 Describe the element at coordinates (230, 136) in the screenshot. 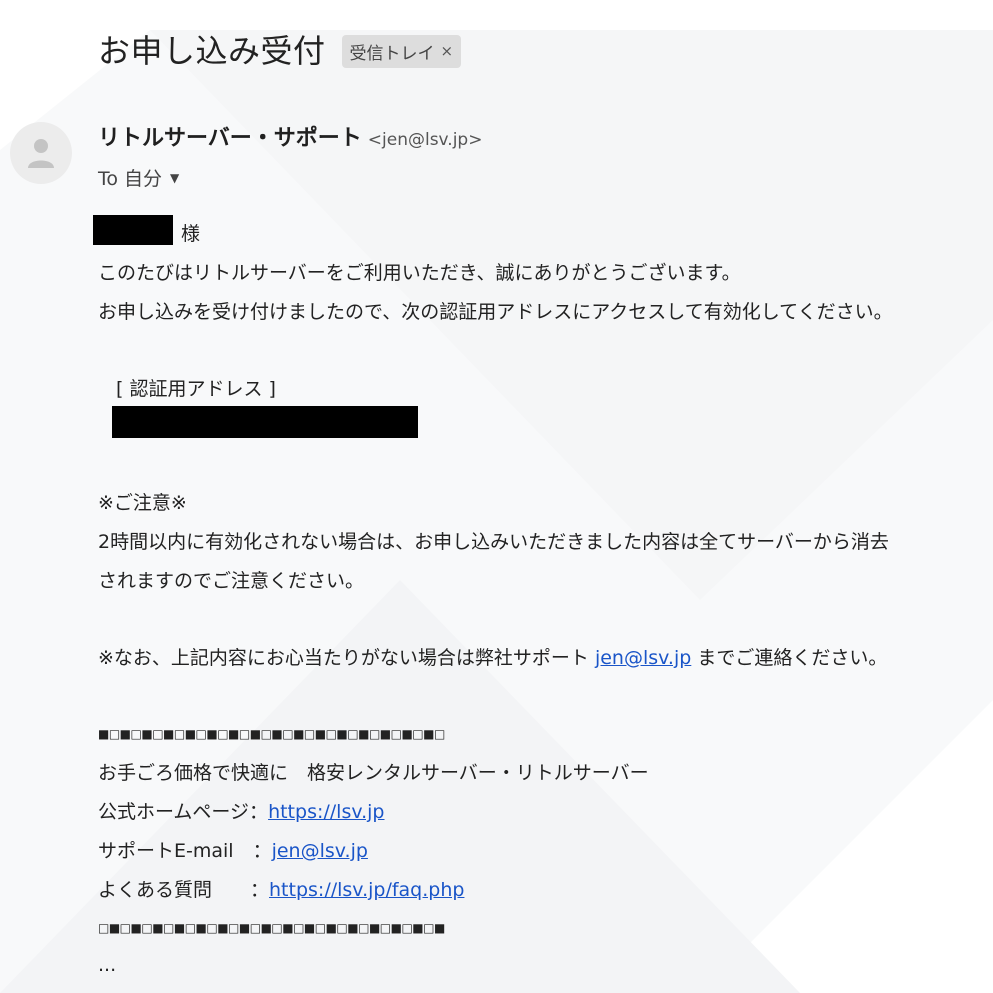

I see `sender-name: リトルサーバー・サポート` at that location.